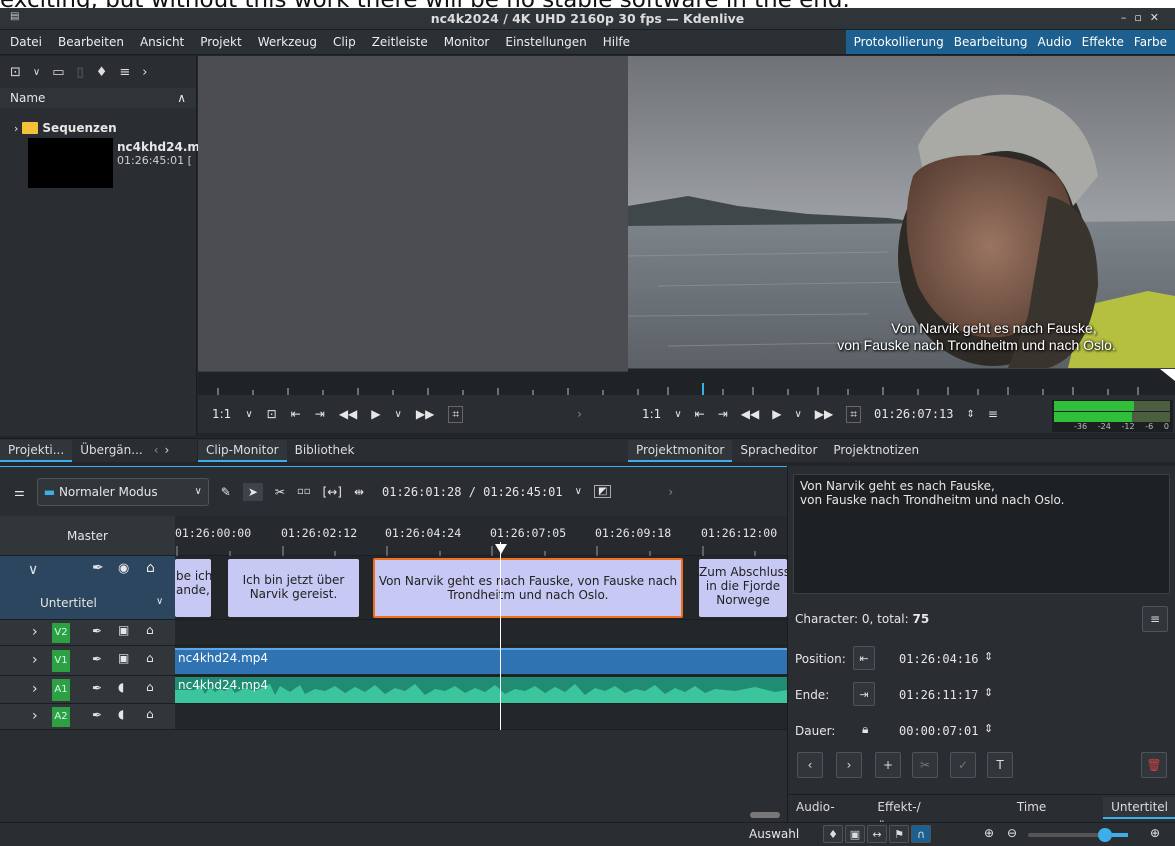  I want to click on menu-hilfe: Hilfe, so click(616, 42).